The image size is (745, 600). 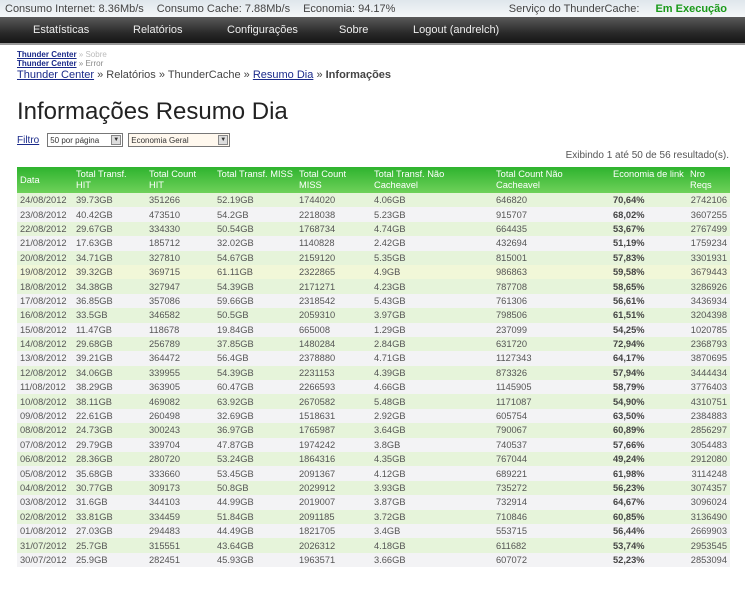 What do you see at coordinates (648, 531) in the screenshot?
I see `table-cell: 56,44%` at bounding box center [648, 531].